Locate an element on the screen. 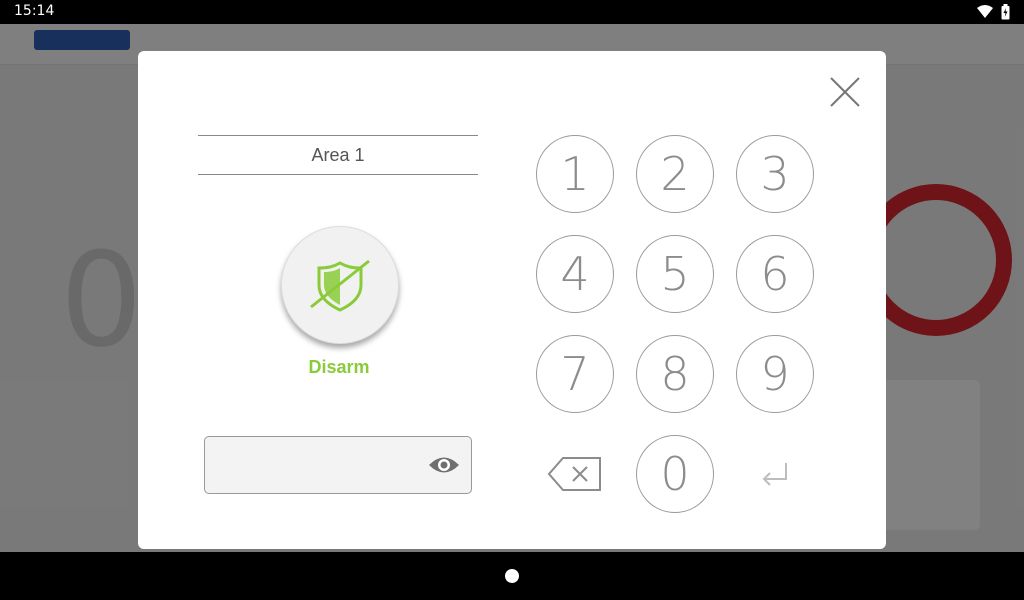 The width and height of the screenshot is (1024, 600). close-icon is located at coordinates (845, 92).